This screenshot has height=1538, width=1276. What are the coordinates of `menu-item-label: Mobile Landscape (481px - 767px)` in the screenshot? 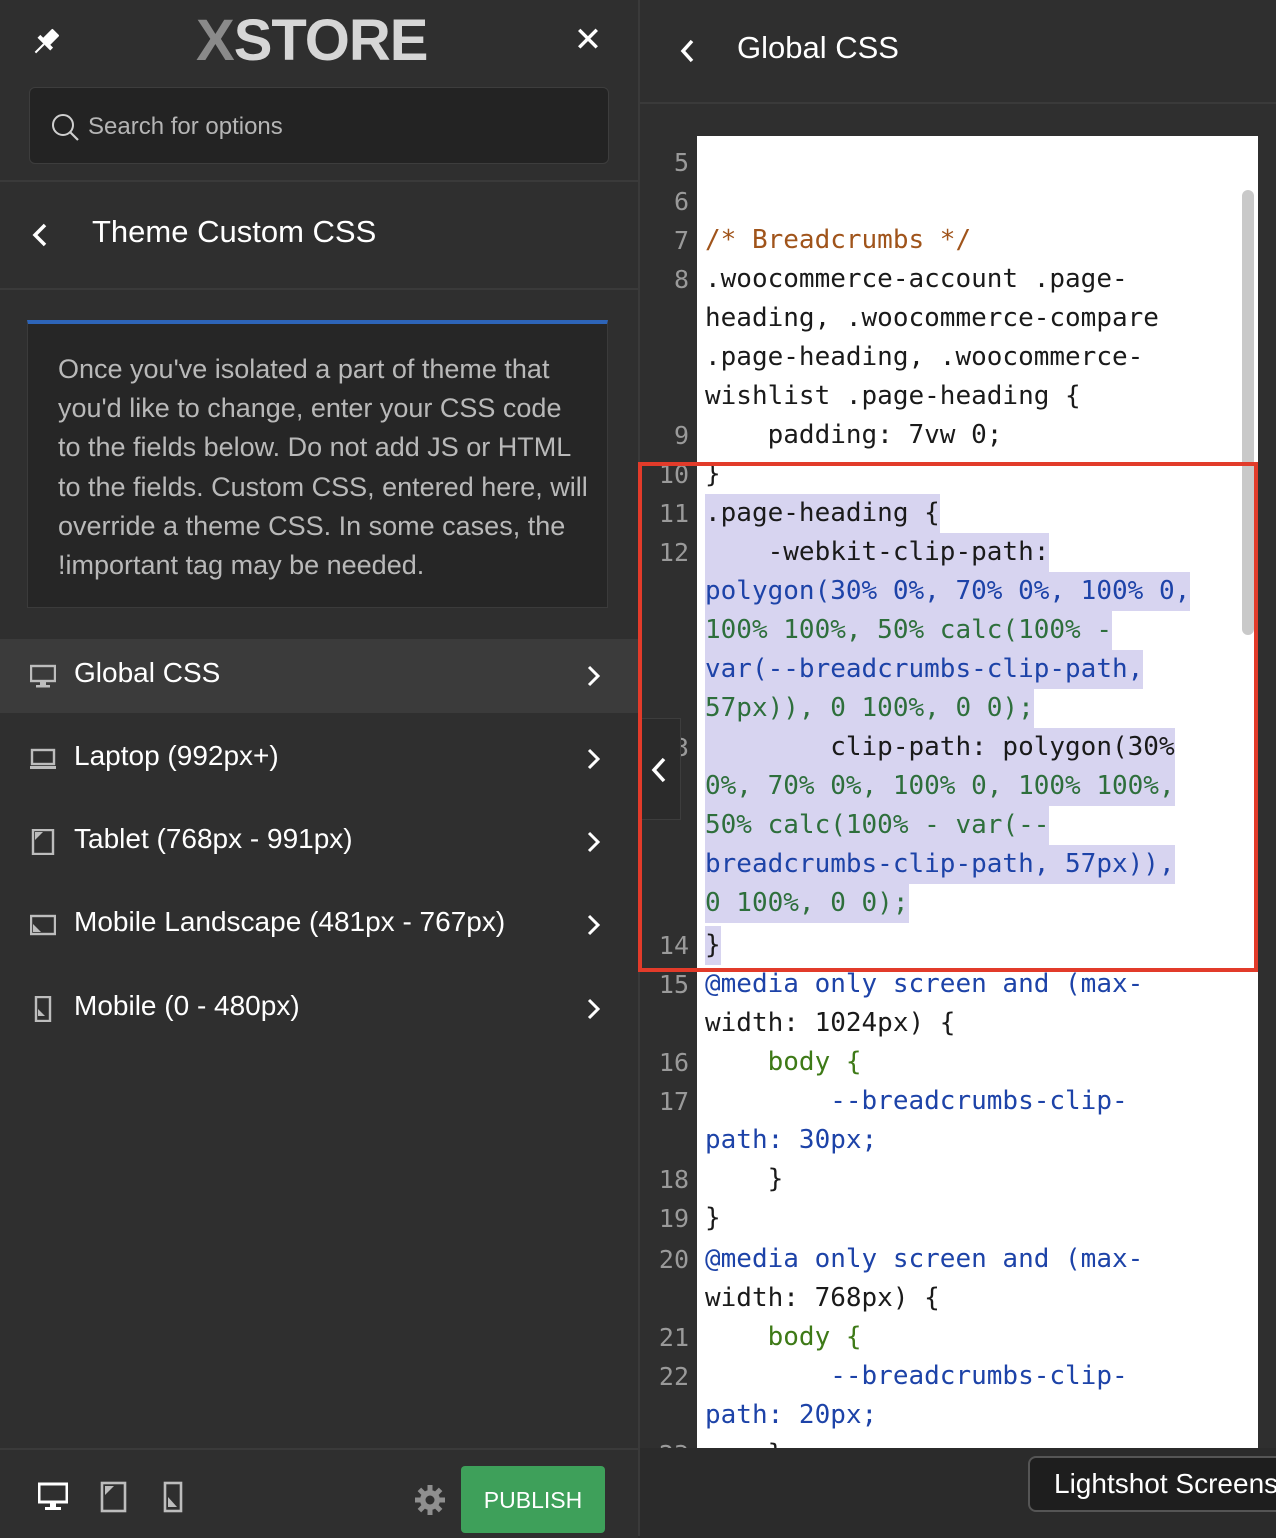 It's located at (290, 921).